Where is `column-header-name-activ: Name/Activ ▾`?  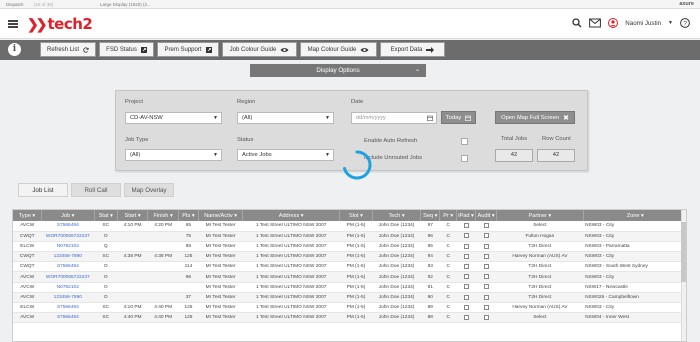 column-header-name-activ: Name/Activ ▾ is located at coordinates (221, 215).